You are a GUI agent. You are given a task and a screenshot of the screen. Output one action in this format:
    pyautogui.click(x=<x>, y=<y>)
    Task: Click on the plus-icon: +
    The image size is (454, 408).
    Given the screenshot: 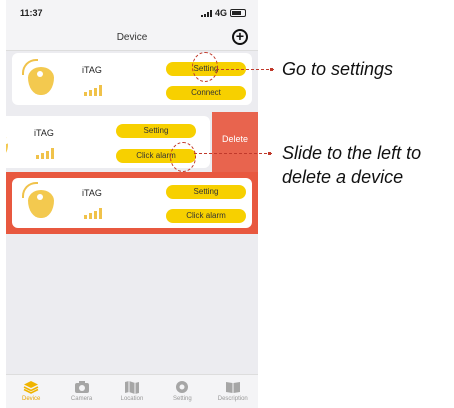 What is the action you would take?
    pyautogui.click(x=240, y=36)
    